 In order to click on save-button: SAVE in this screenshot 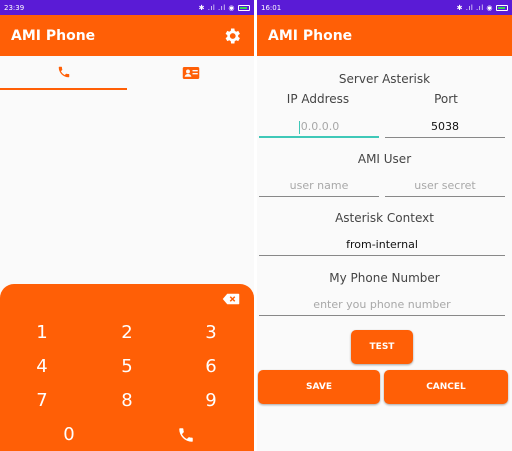, I will do `click(319, 387)`.